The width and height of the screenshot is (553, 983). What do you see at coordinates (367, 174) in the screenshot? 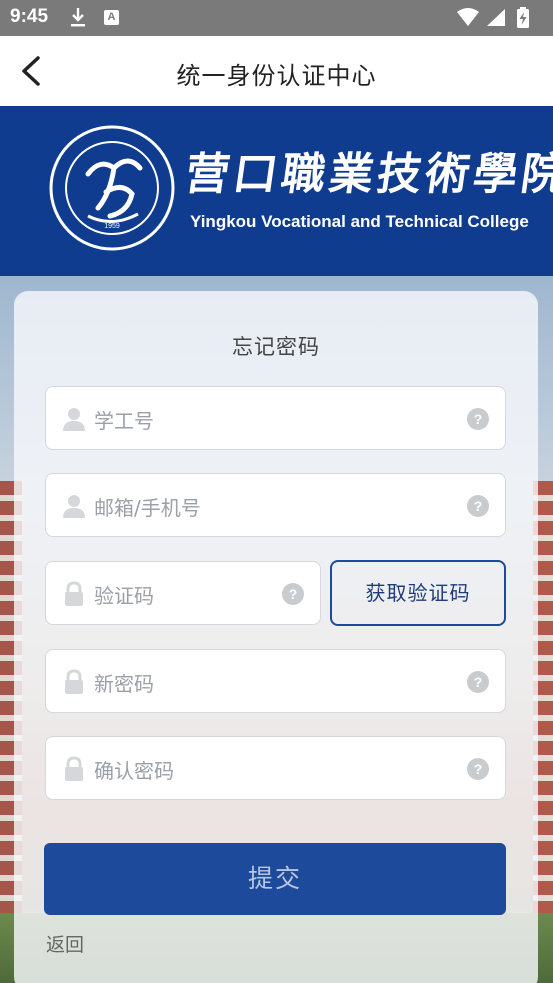
I see `school-name-chinese: 营口職業技術學院` at bounding box center [367, 174].